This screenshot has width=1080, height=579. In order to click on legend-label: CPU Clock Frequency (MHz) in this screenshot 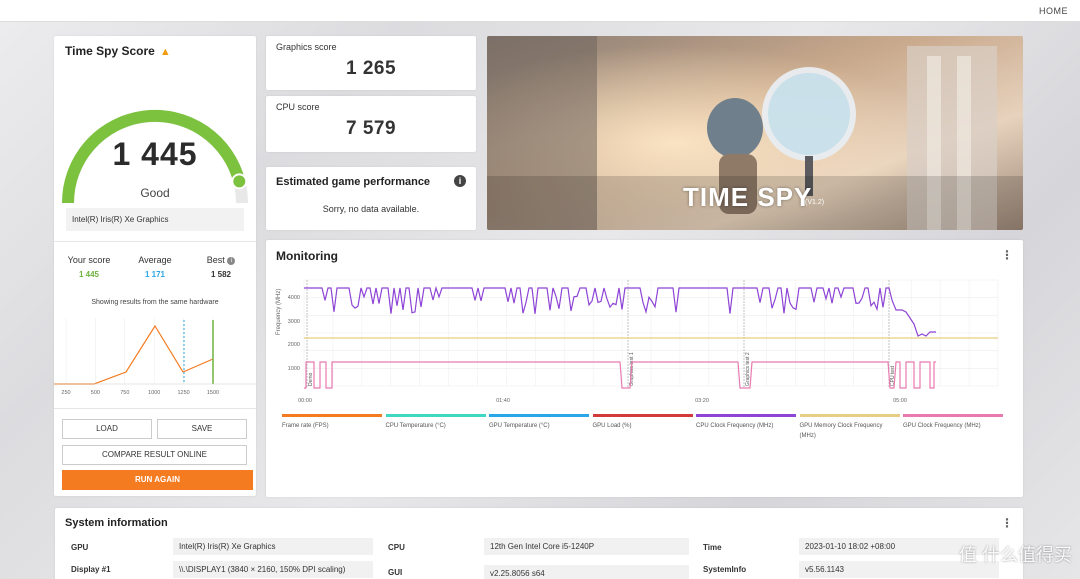, I will do `click(735, 426)`.